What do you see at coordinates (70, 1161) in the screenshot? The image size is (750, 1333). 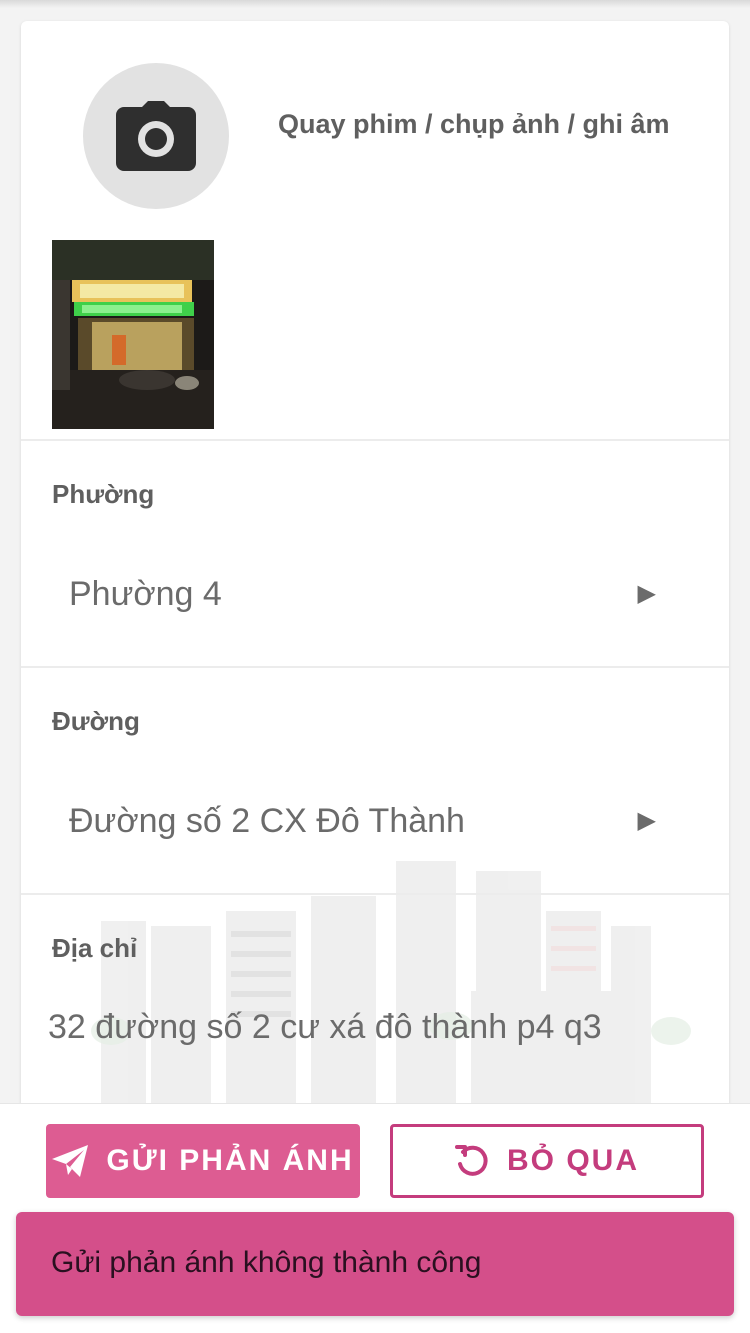 I see `send-icon` at bounding box center [70, 1161].